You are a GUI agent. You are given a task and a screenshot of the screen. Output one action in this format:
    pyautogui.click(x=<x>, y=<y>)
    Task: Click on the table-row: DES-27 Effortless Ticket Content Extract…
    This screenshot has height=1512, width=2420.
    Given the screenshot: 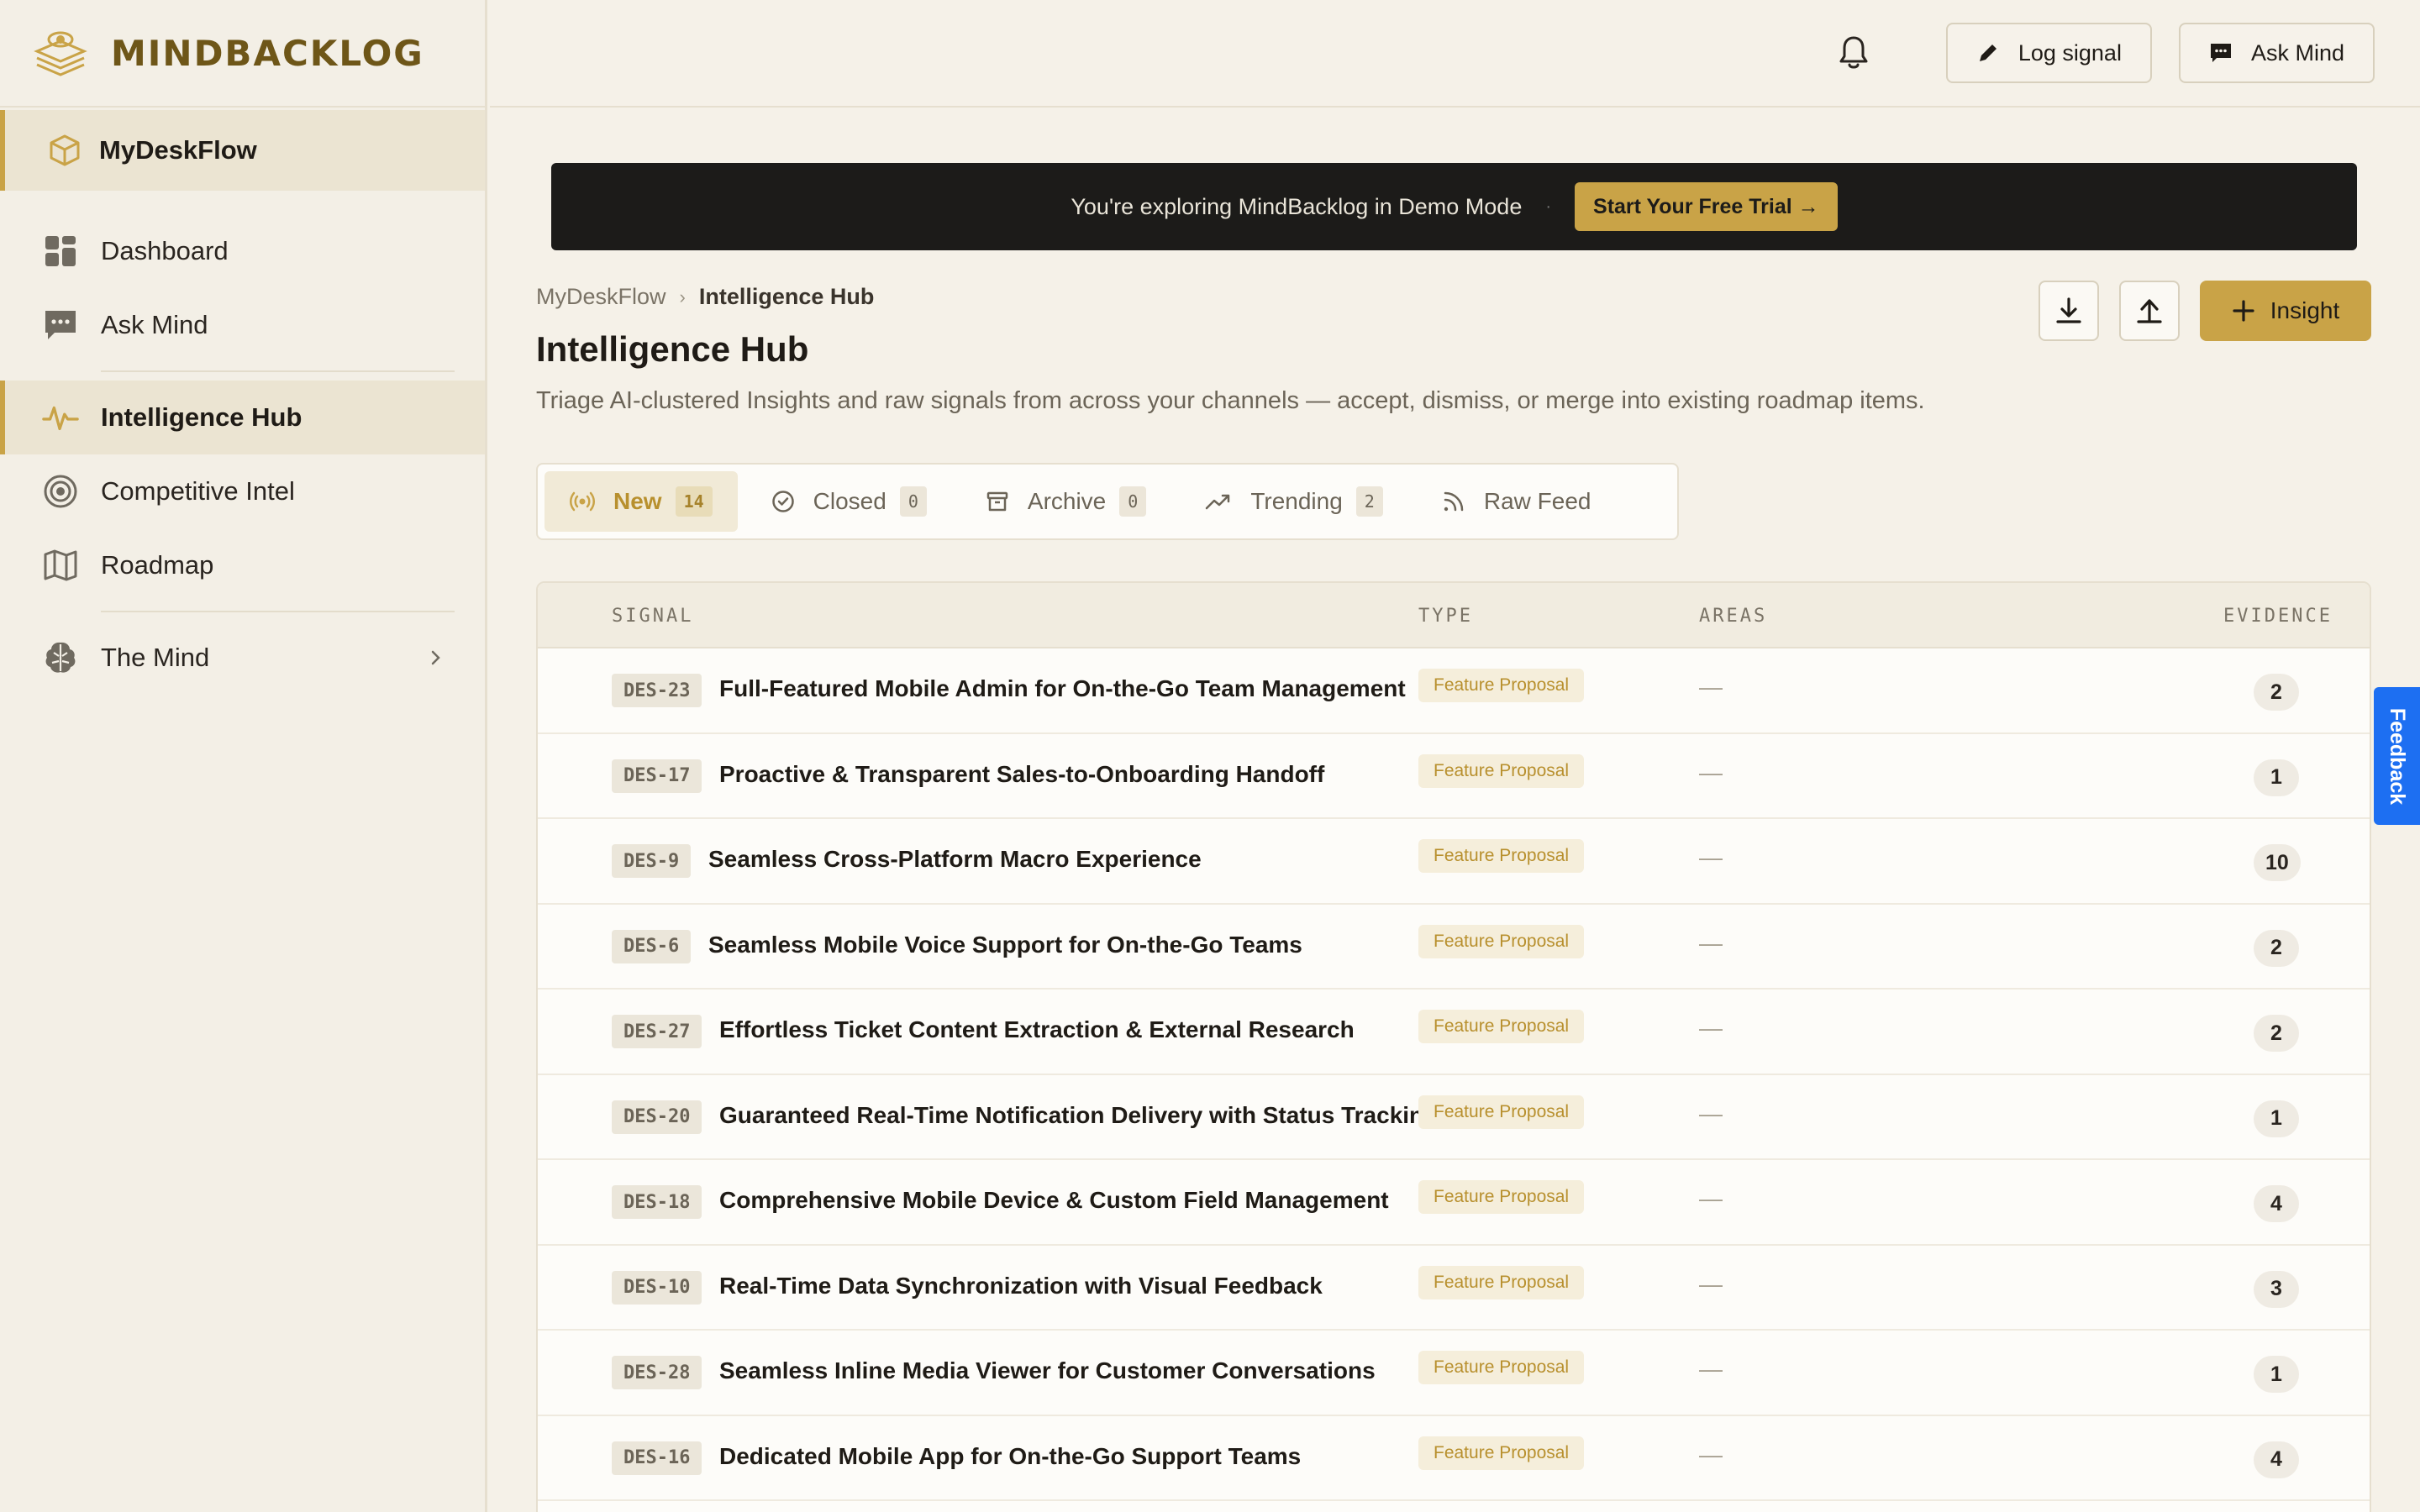 What is the action you would take?
    pyautogui.click(x=1454, y=1032)
    